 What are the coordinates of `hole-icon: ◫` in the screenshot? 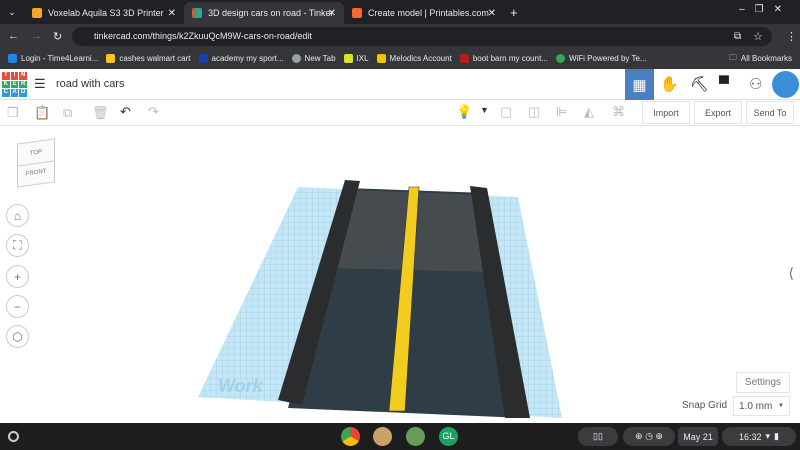 It's located at (534, 112).